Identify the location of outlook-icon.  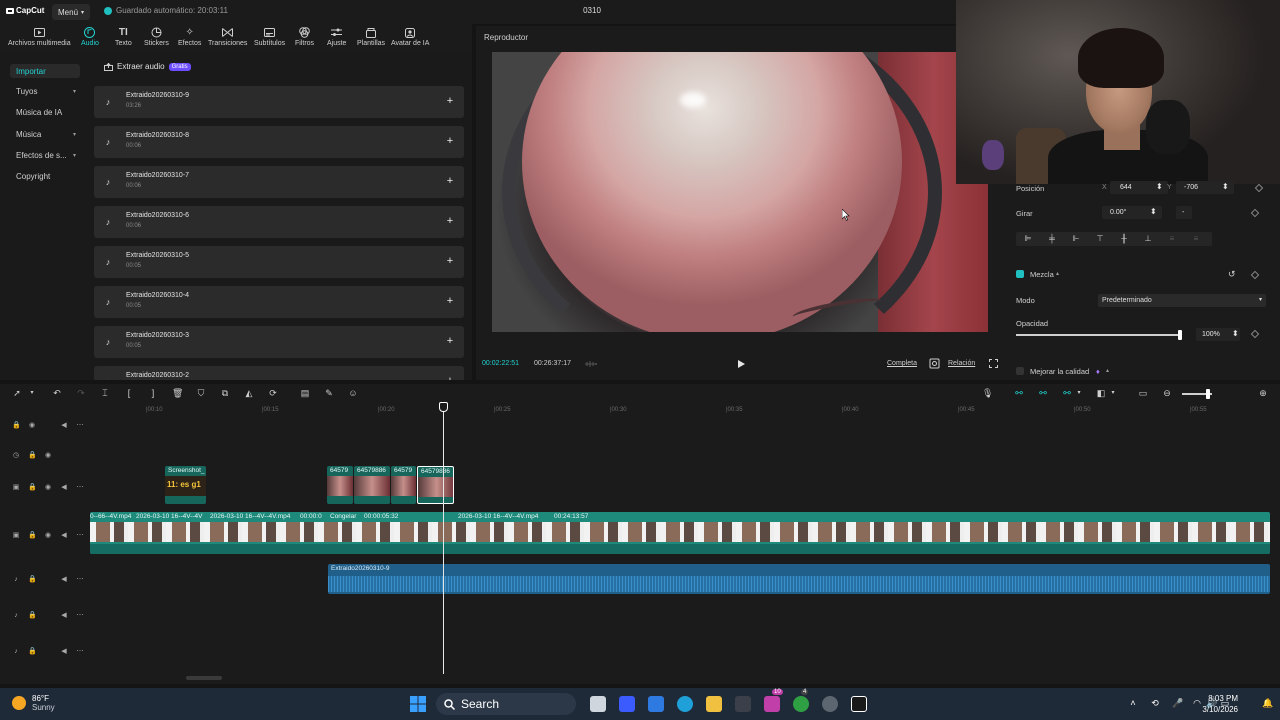
(656, 704).